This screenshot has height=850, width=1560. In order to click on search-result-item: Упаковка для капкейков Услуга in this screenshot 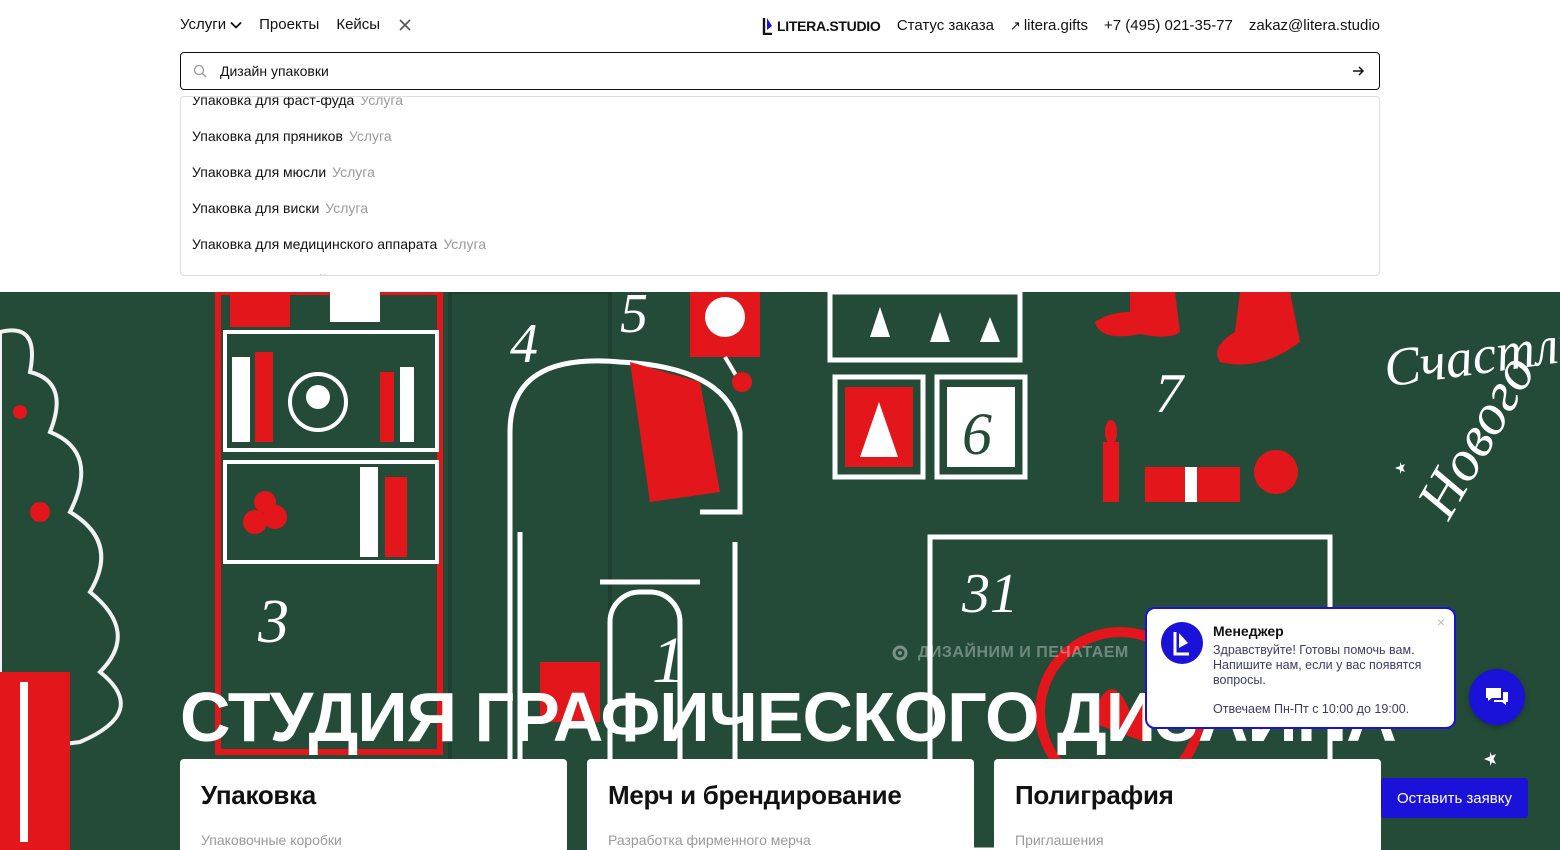, I will do `click(780, 268)`.